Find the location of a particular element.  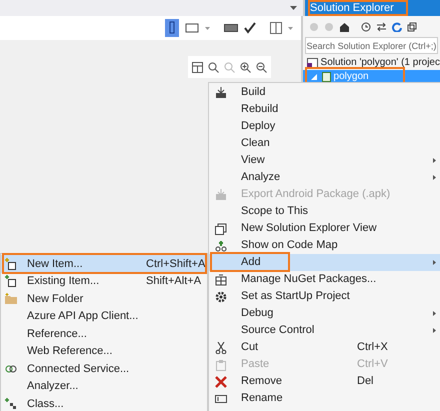

tablet-icon is located at coordinates (191, 28).